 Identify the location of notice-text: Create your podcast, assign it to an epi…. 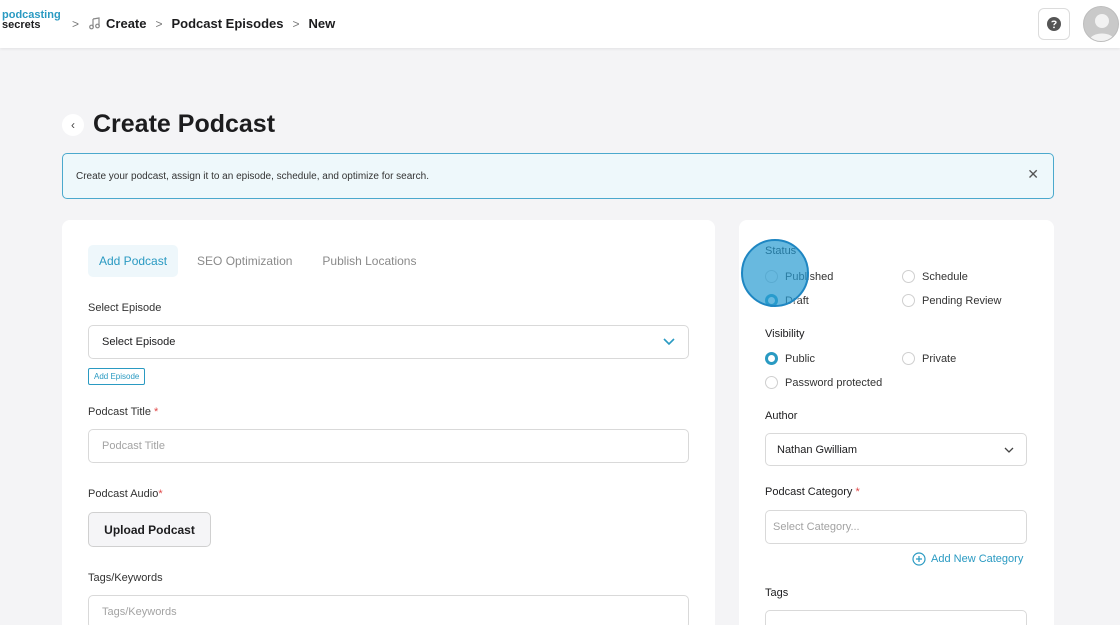
(252, 176).